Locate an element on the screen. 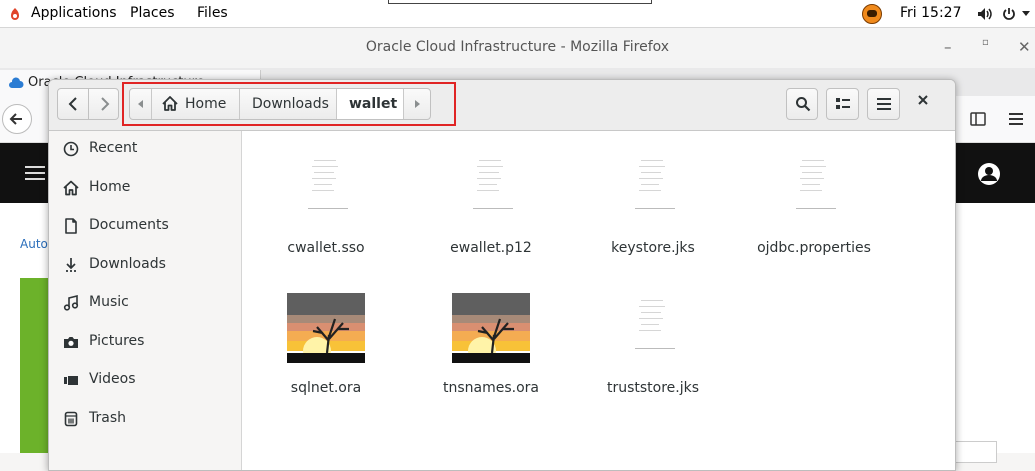  cloud-icon is located at coordinates (16, 83).